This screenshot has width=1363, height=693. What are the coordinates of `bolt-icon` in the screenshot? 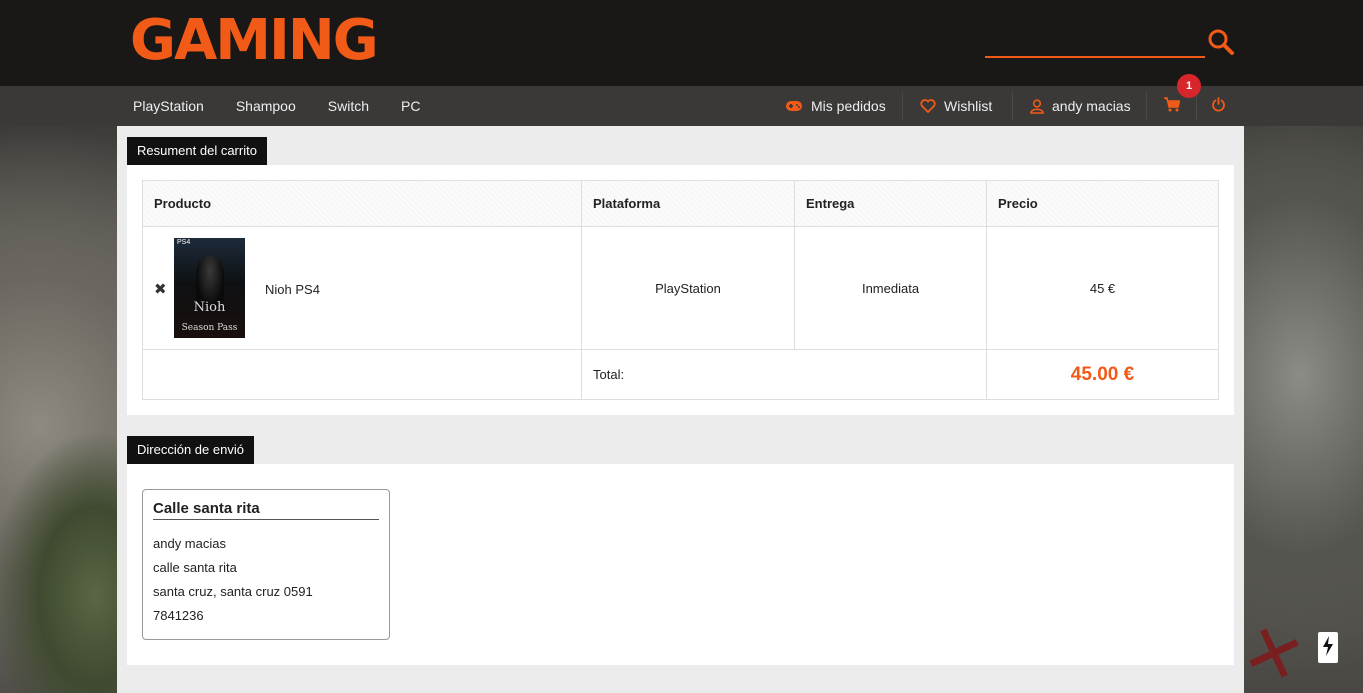 It's located at (1328, 647).